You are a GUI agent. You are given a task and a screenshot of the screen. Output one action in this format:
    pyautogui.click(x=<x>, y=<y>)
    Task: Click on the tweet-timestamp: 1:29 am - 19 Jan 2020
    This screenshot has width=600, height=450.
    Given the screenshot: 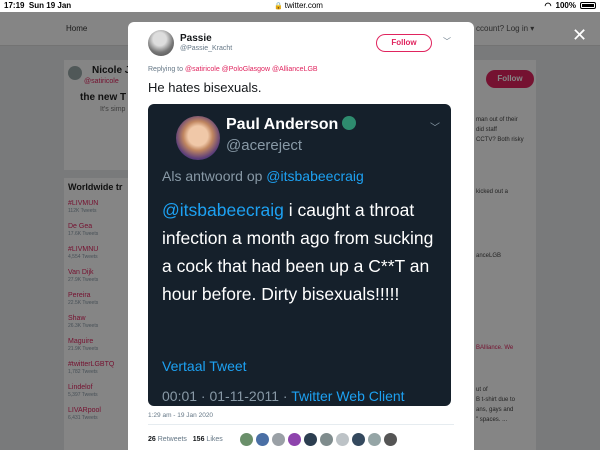 What is the action you would take?
    pyautogui.click(x=180, y=415)
    